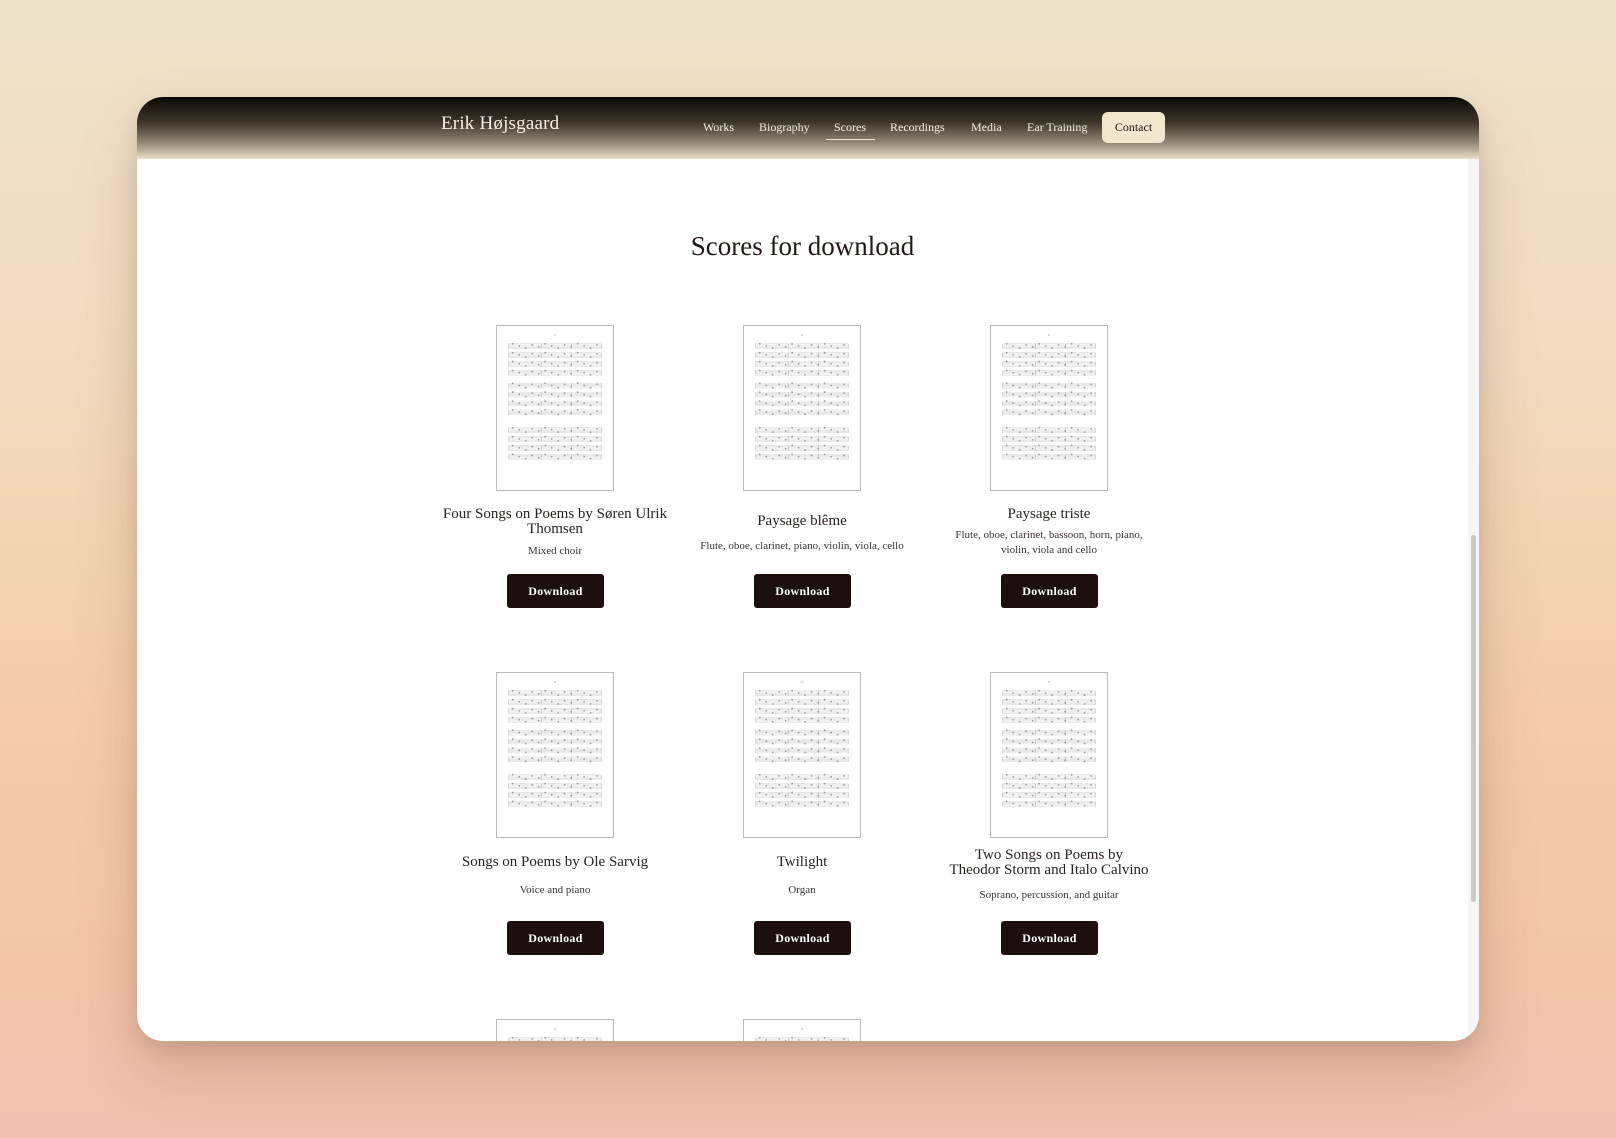 This screenshot has height=1138, width=1616. What do you see at coordinates (1049, 514) in the screenshot?
I see `score-title: Paysage triste` at bounding box center [1049, 514].